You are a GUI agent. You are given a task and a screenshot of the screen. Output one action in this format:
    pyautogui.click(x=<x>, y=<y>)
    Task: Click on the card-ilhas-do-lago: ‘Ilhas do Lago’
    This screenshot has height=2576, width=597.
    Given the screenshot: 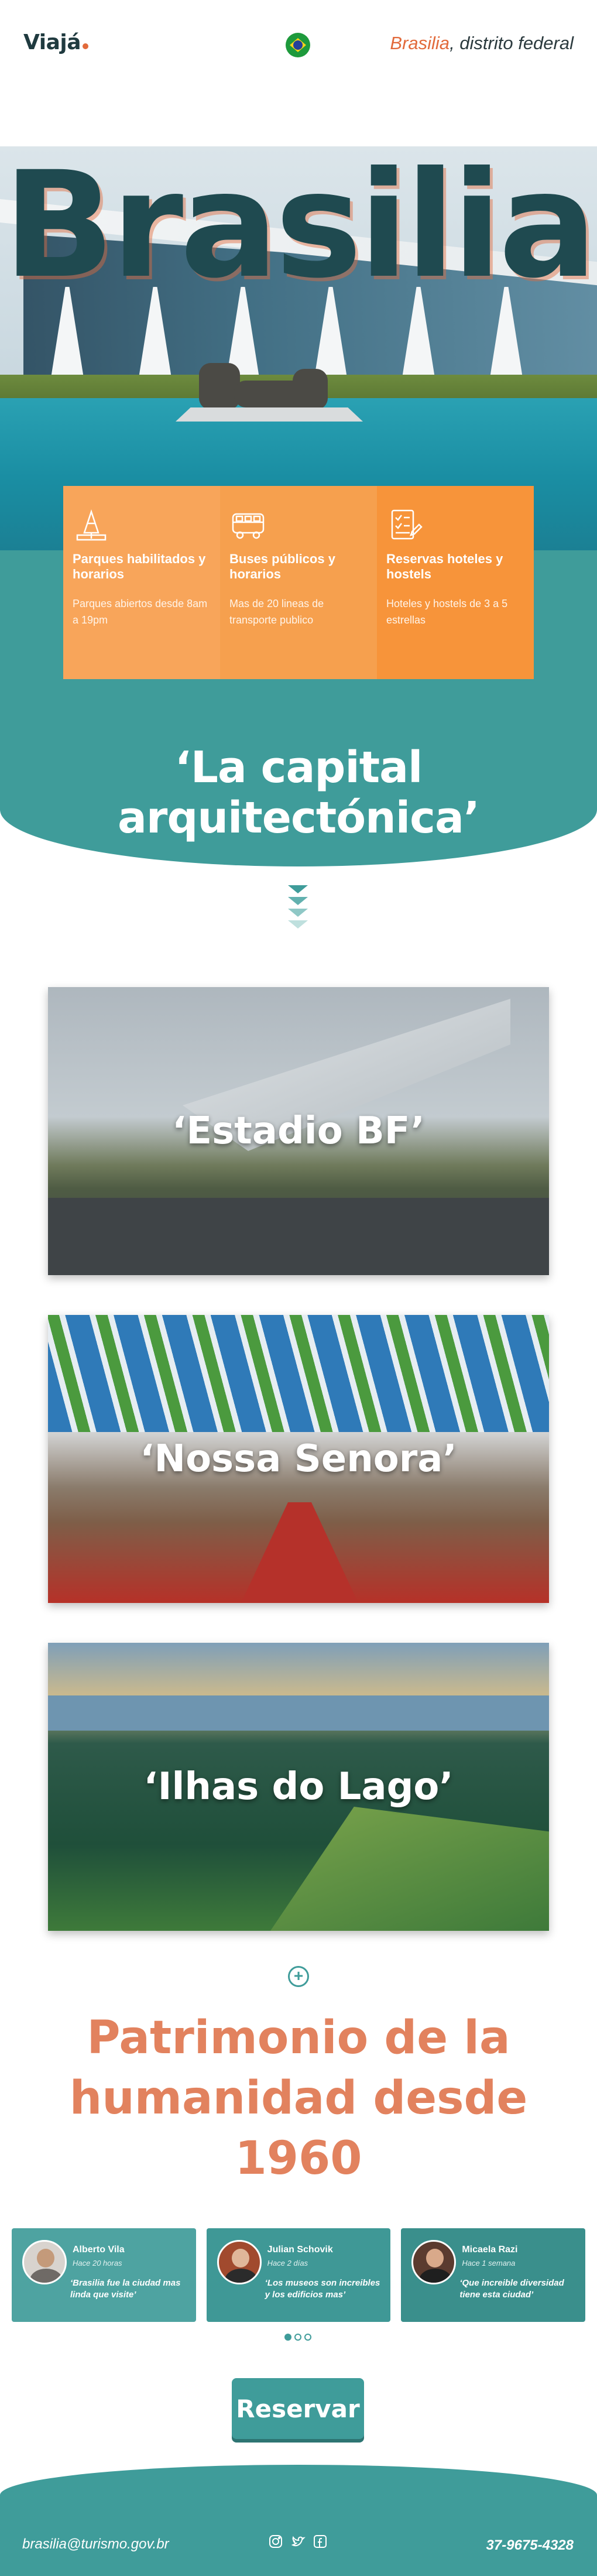 What is the action you would take?
    pyautogui.click(x=298, y=1787)
    